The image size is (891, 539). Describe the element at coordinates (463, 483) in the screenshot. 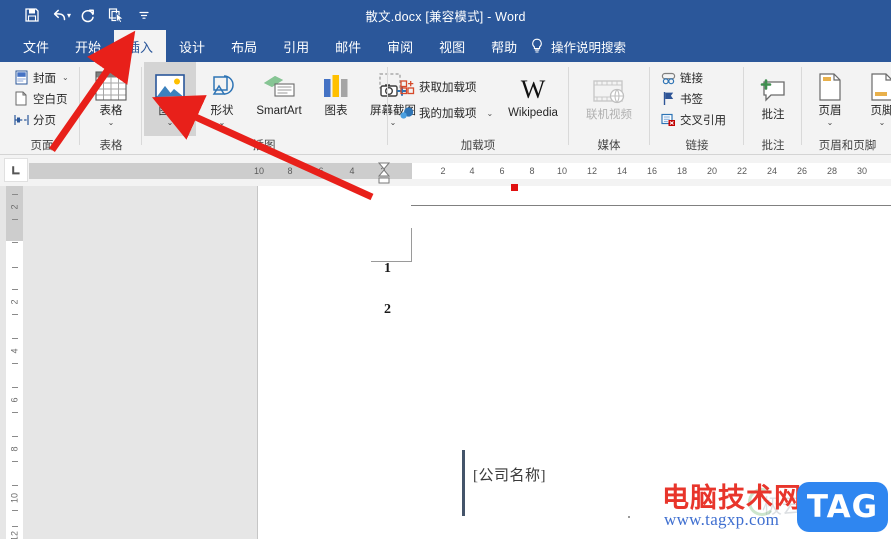

I see `company-accent-bar` at that location.